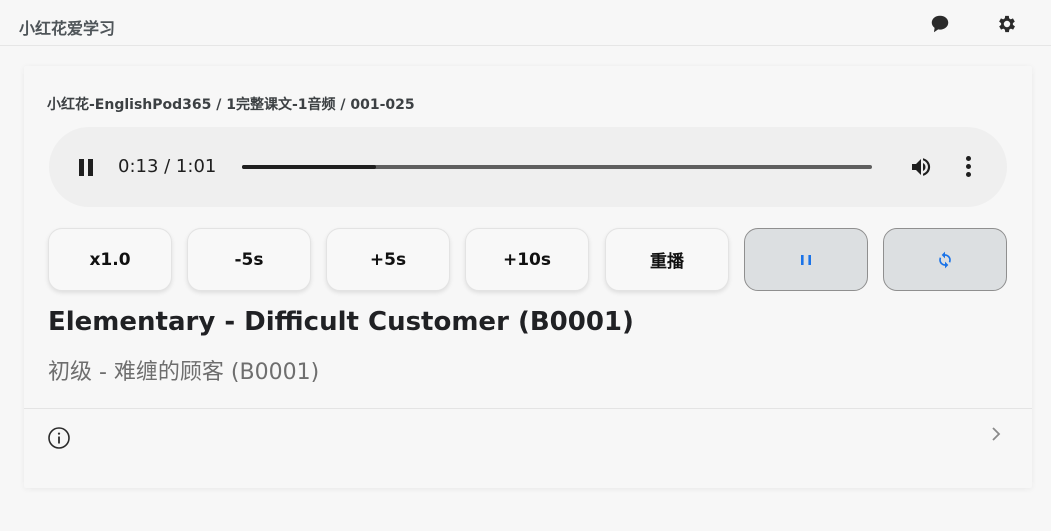 Image resolution: width=1051 pixels, height=531 pixels. Describe the element at coordinates (1007, 24) in the screenshot. I see `gear-icon` at that location.